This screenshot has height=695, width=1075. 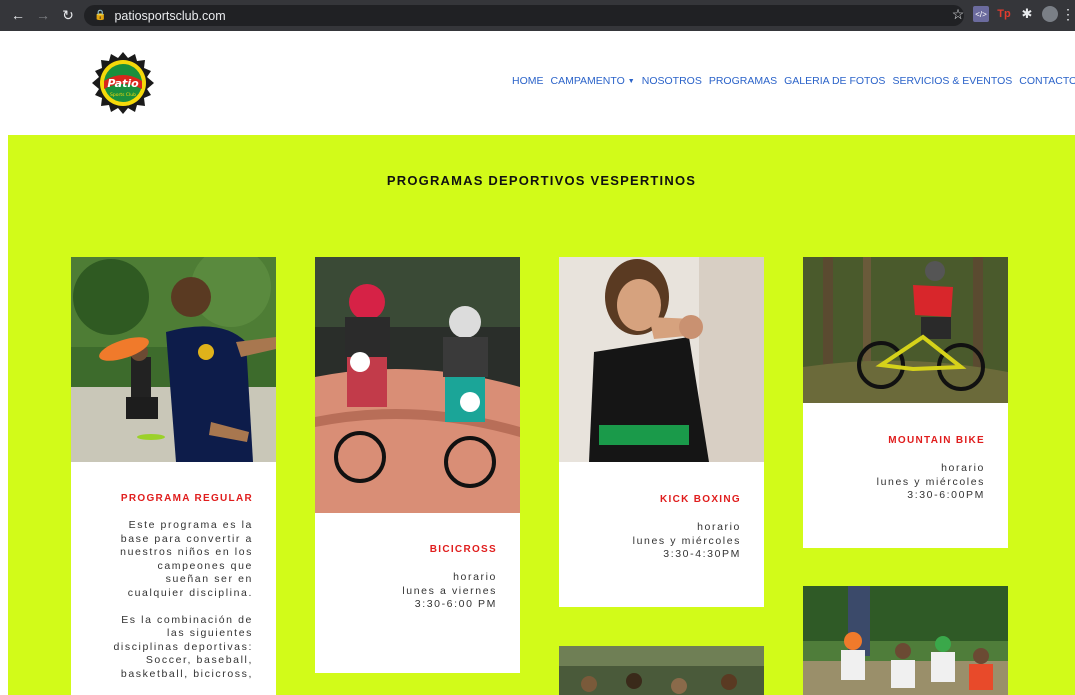 I want to click on text-line: base para convertir a, so click(x=186, y=538).